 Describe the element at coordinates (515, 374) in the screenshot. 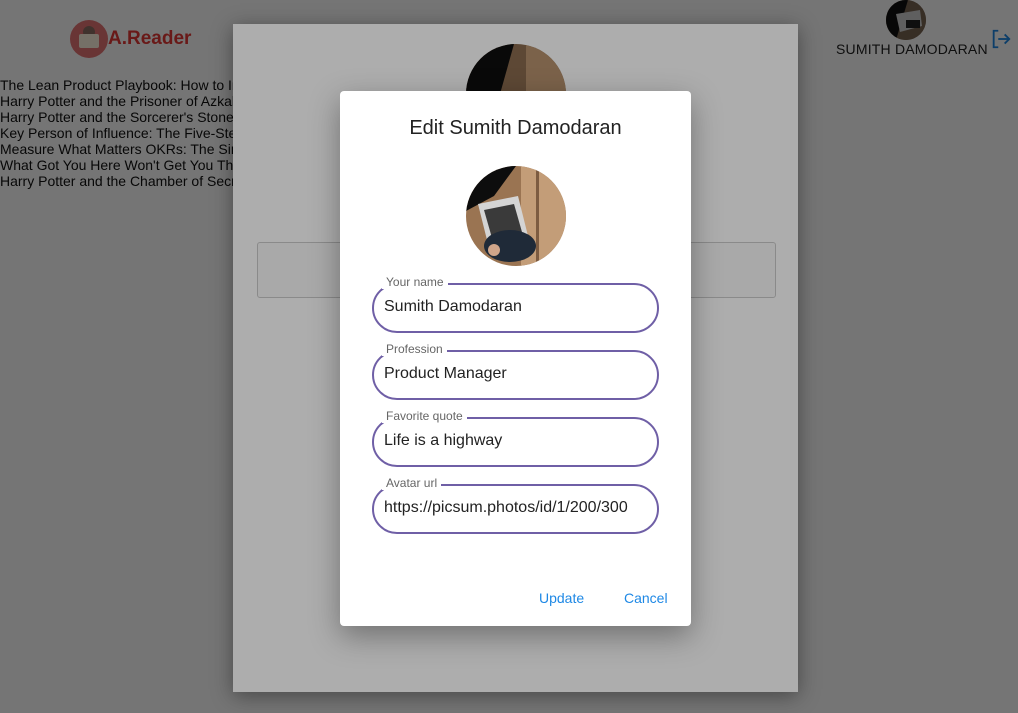

I see `profession-input: Product Manager` at that location.